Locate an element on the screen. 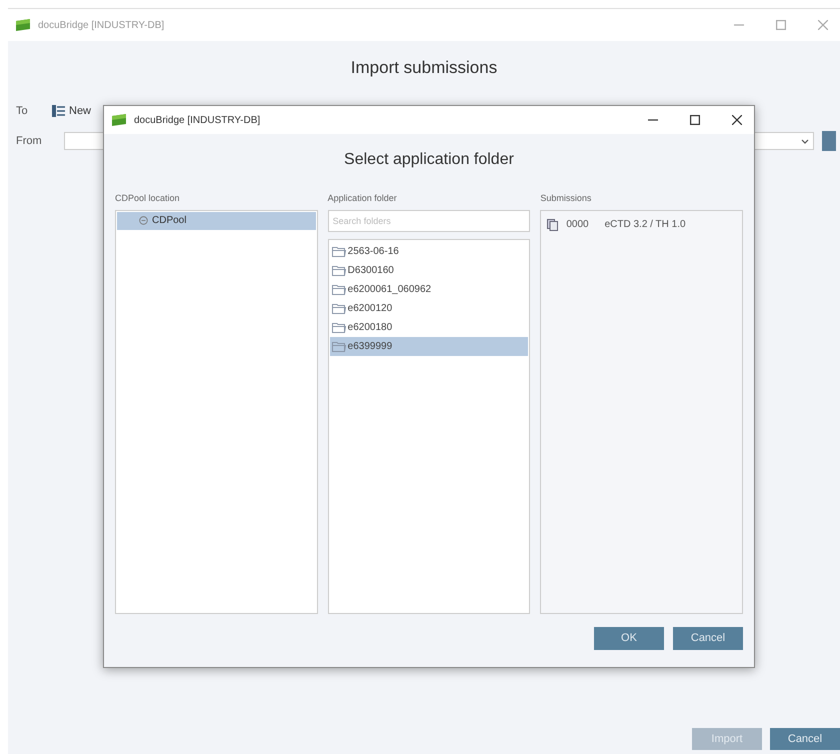  window-title: docuBridge [INDUSTRY-DB] is located at coordinates (101, 25).